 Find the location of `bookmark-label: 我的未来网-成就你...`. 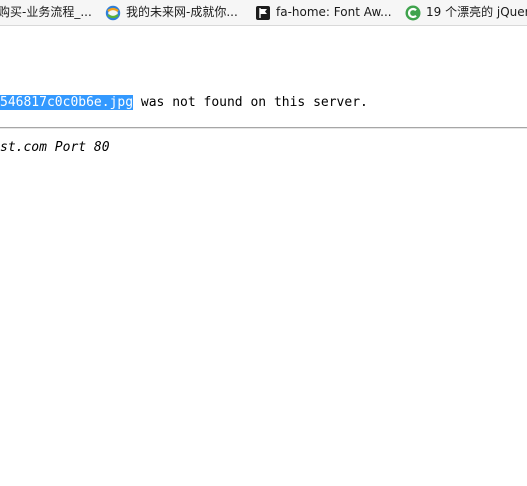

bookmark-label: 我的未来网-成就你... is located at coordinates (182, 12).